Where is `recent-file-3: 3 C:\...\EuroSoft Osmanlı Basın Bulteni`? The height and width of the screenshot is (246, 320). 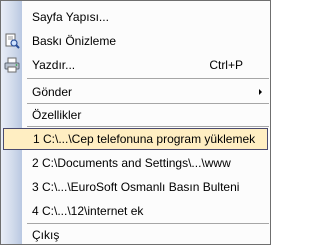
recent-file-3: 3 C:\...\EuroSoft Osmanlı Basın Bulteni is located at coordinates (135, 187).